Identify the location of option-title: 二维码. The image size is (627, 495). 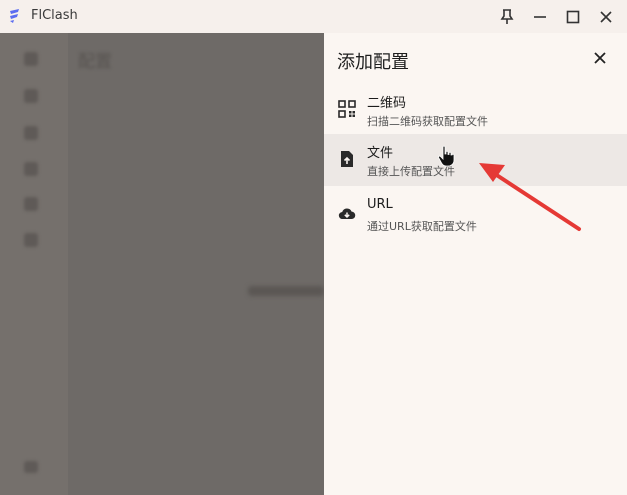
(387, 103).